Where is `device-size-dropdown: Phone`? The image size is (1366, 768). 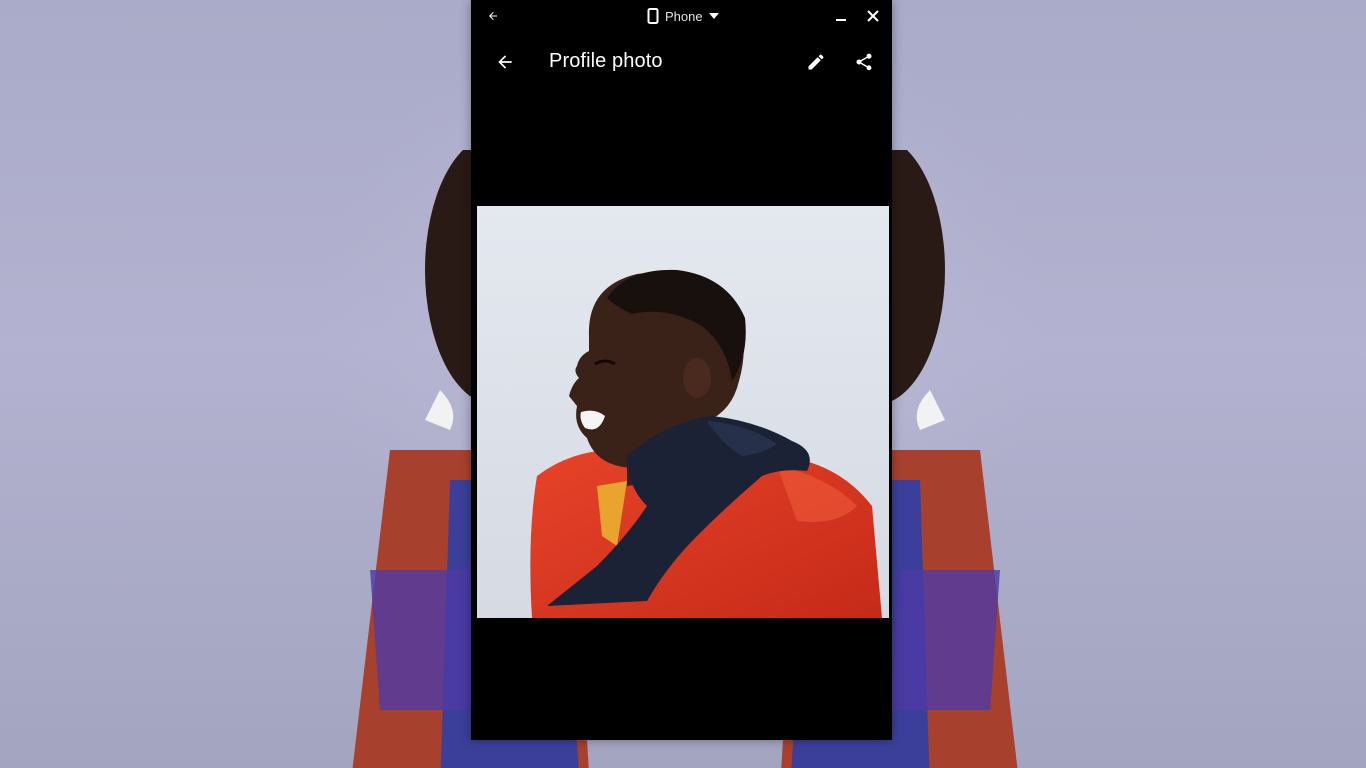 device-size-dropdown: Phone is located at coordinates (683, 16).